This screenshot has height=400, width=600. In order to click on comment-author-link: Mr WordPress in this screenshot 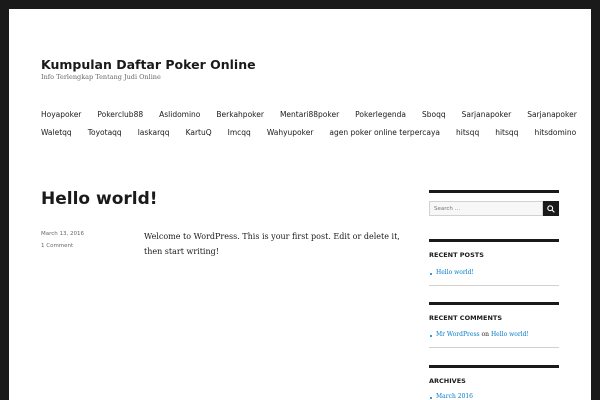, I will do `click(458, 334)`.